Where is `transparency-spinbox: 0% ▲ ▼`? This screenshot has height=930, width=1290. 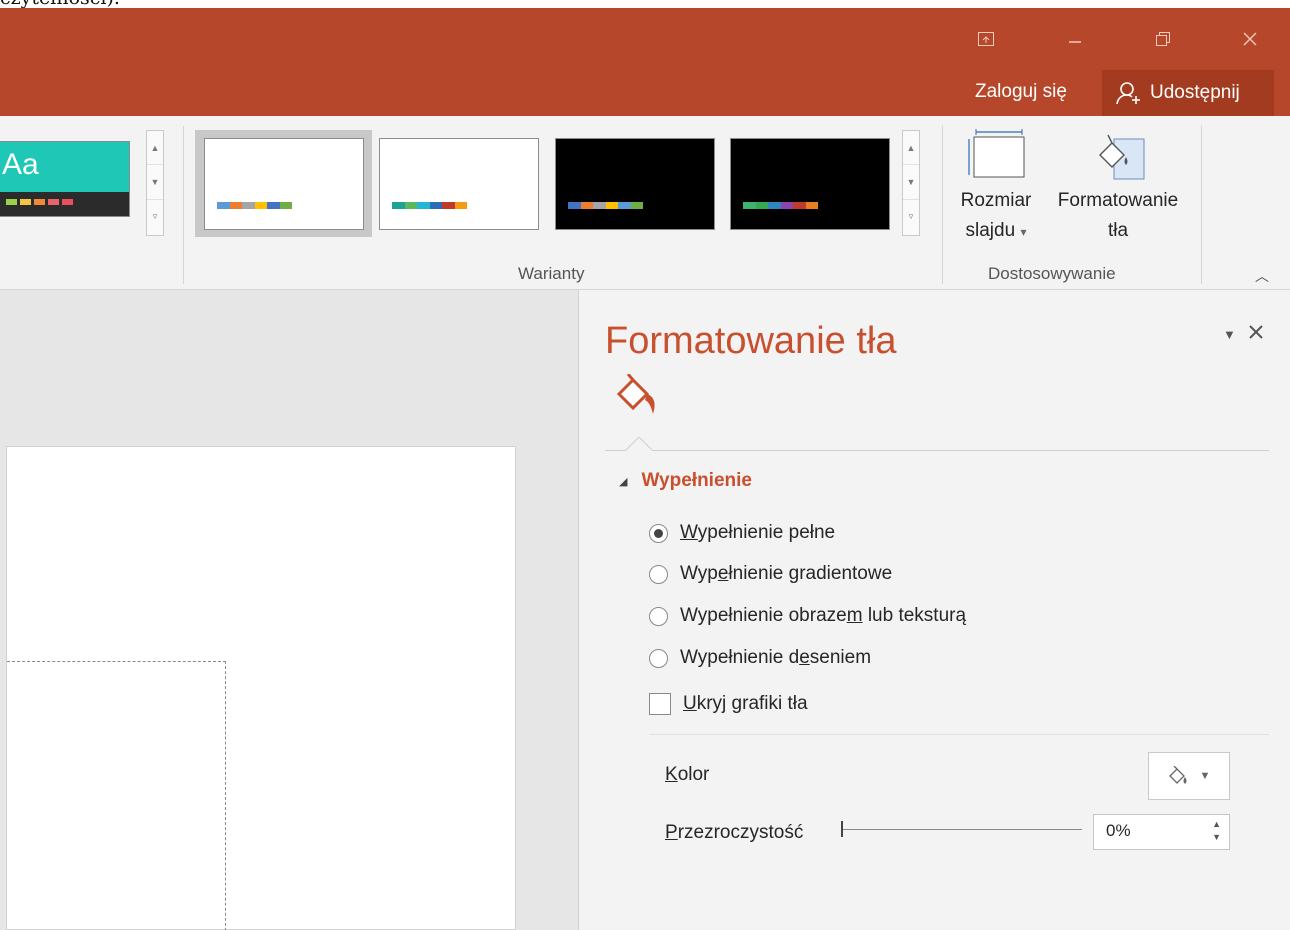 transparency-spinbox: 0% ▲ ▼ is located at coordinates (1161, 832).